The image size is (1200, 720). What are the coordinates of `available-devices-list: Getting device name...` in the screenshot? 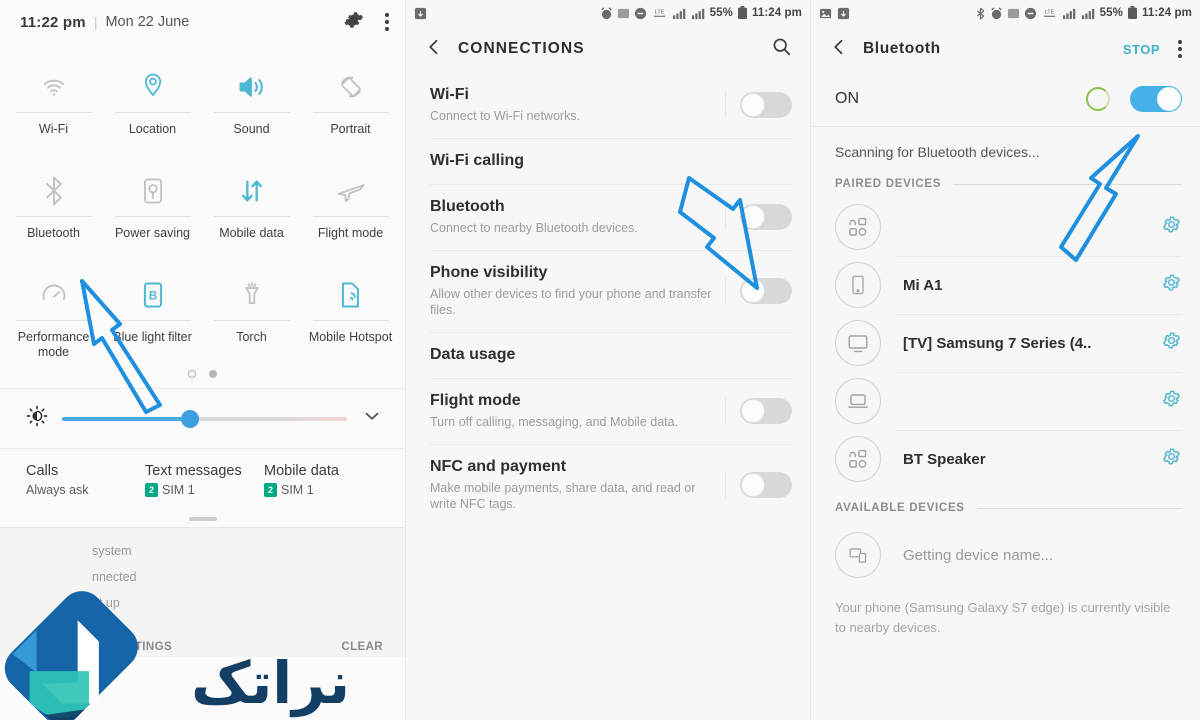 It's located at (1005, 553).